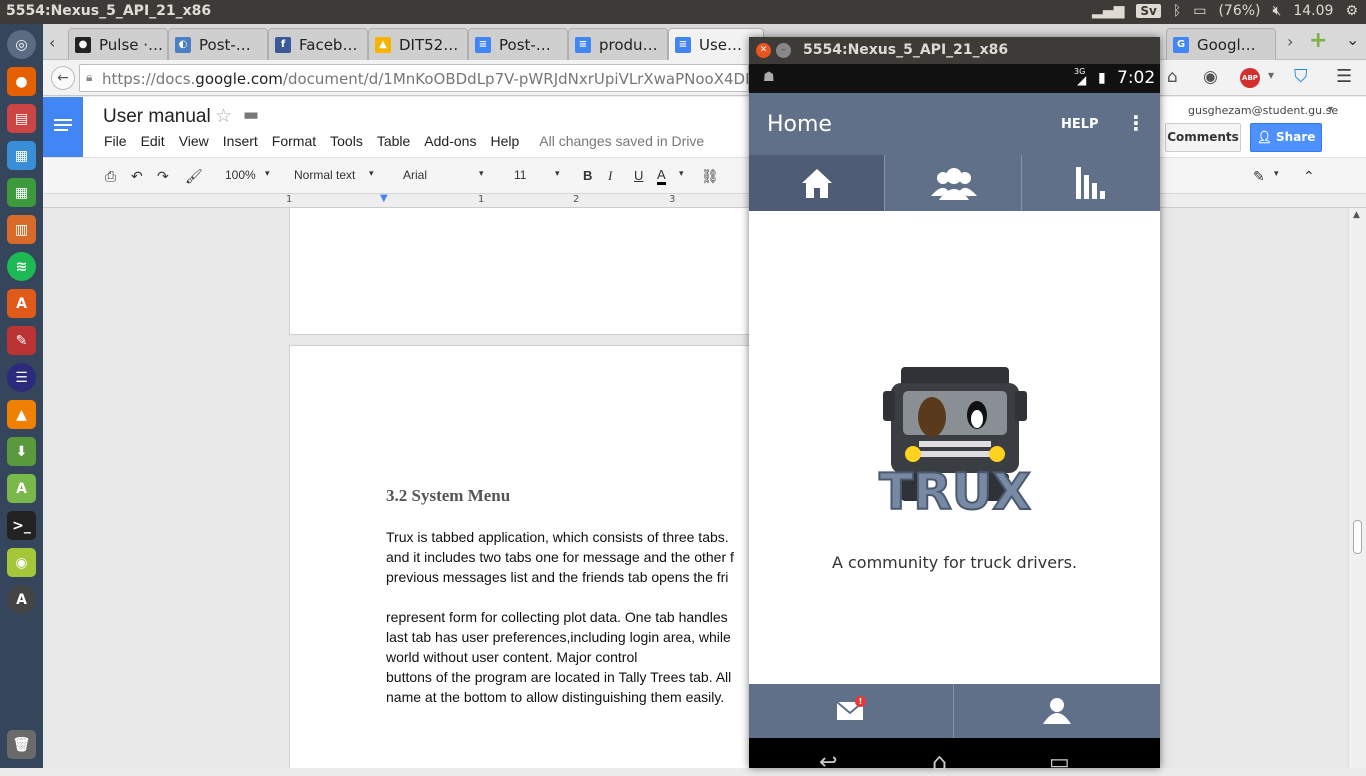 This screenshot has width=1366, height=776. I want to click on minimize-icon: –, so click(783, 50).